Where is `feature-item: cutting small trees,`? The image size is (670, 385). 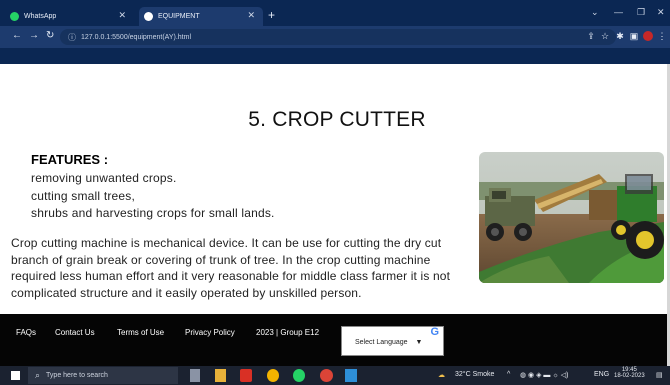 feature-item: cutting small trees, is located at coordinates (83, 196).